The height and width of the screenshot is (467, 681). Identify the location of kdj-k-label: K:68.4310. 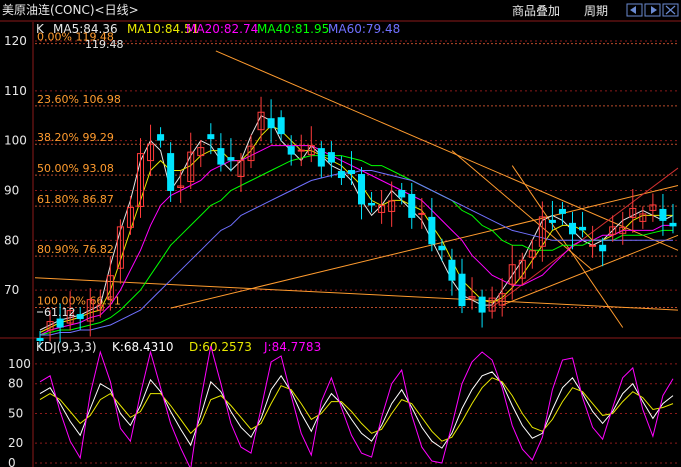
(143, 347).